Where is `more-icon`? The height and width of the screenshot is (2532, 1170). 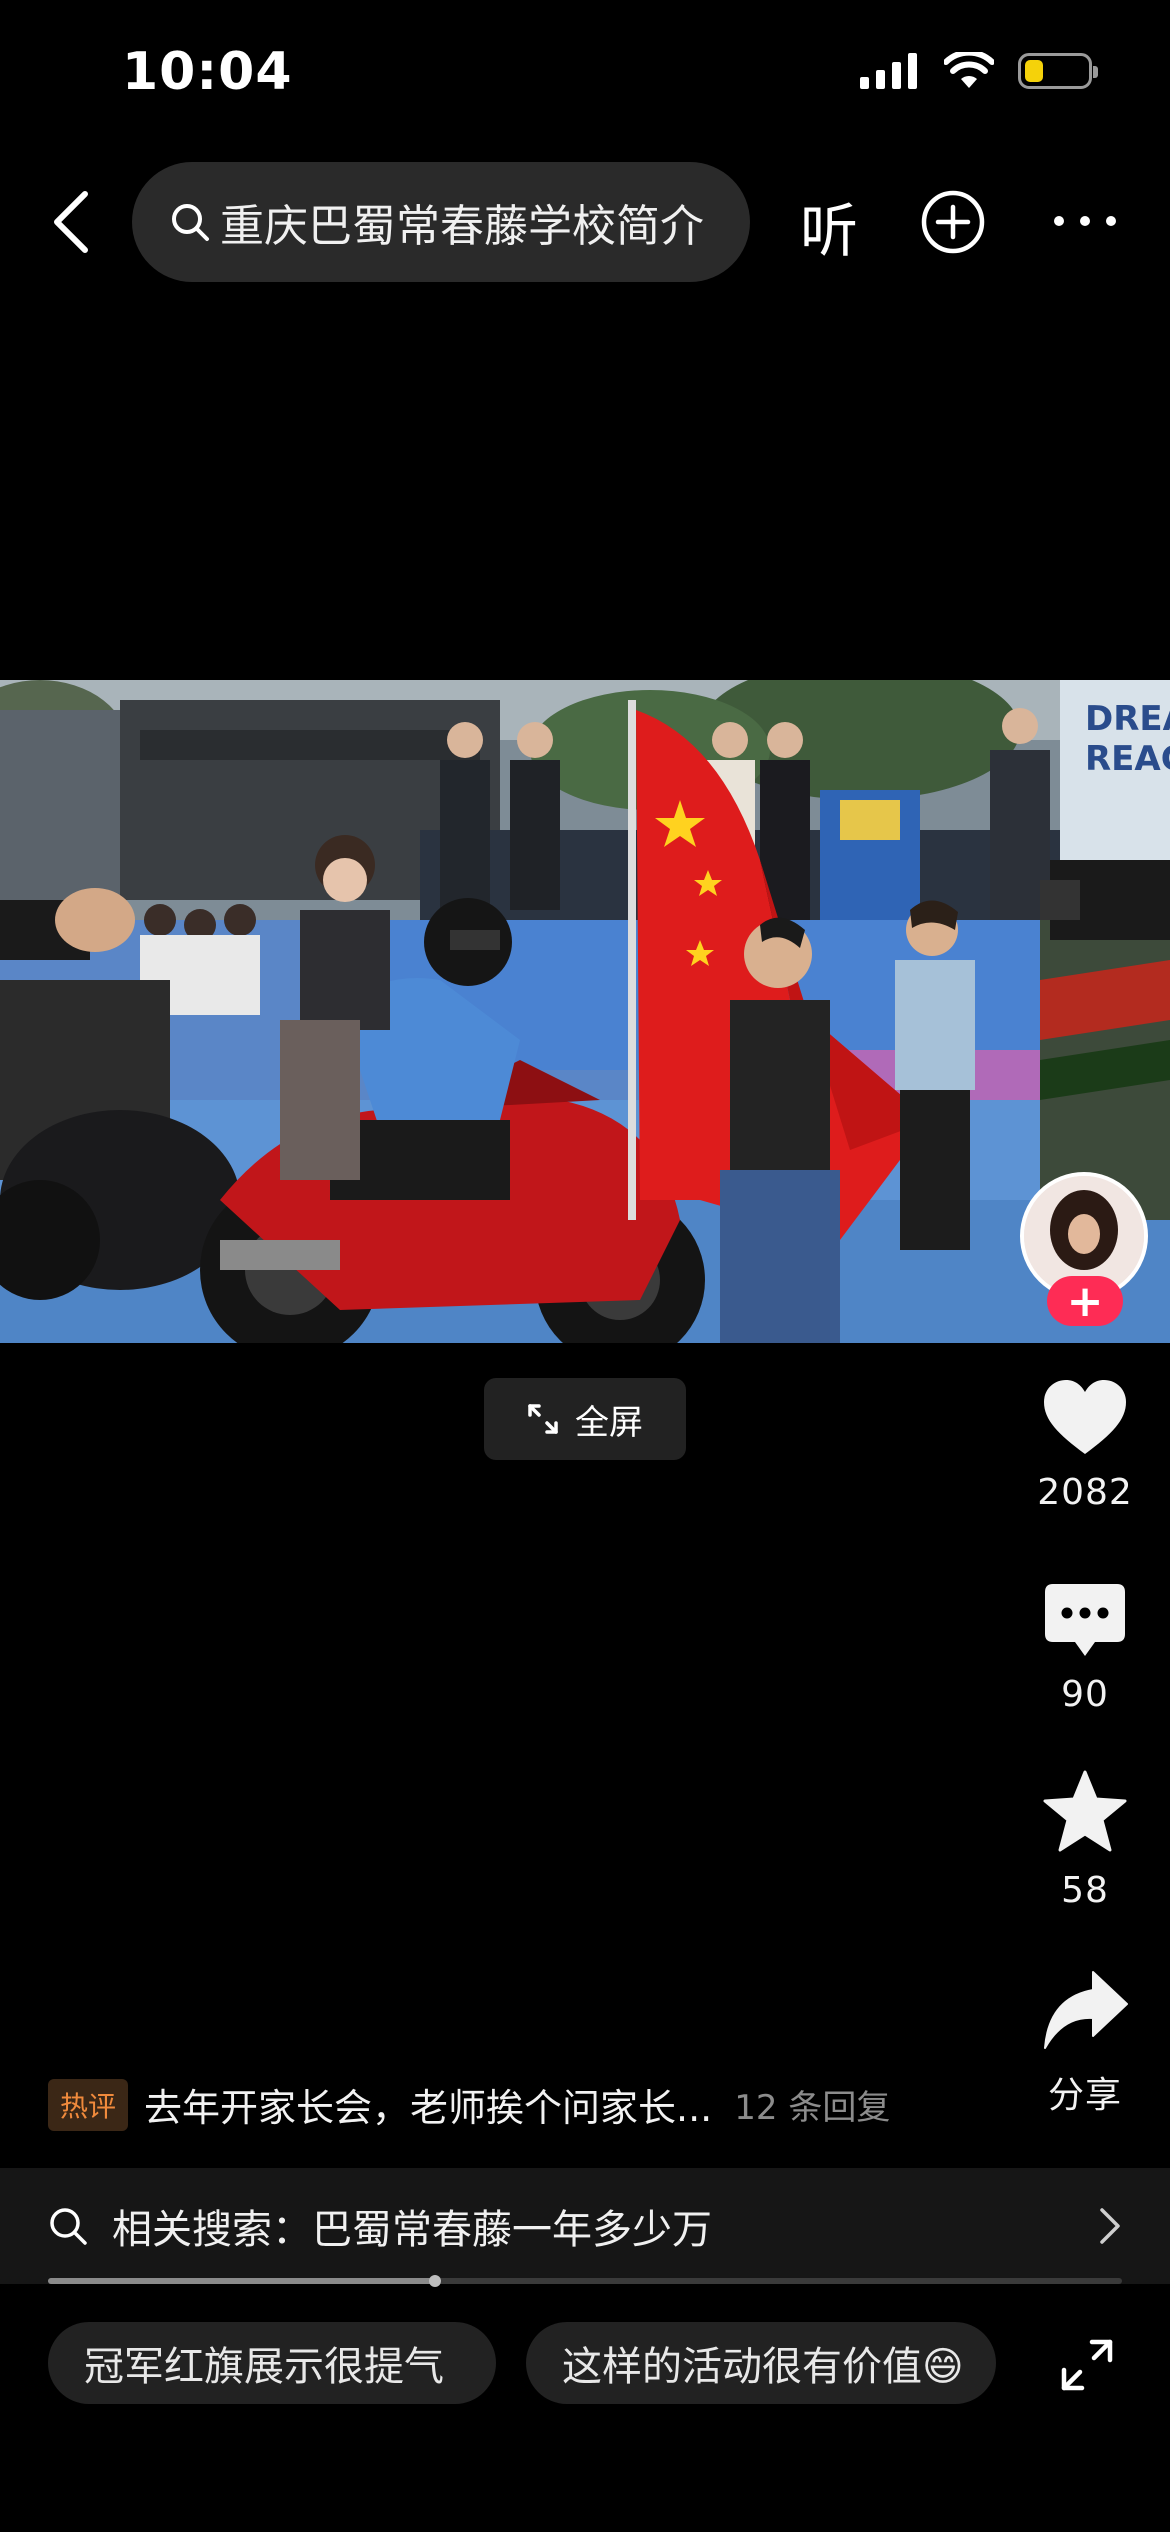
more-icon is located at coordinates (1085, 221).